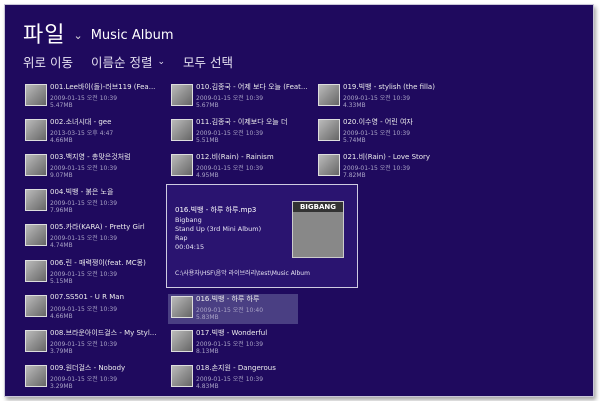  What do you see at coordinates (44, 35) in the screenshot?
I see `app-title: 파일` at bounding box center [44, 35].